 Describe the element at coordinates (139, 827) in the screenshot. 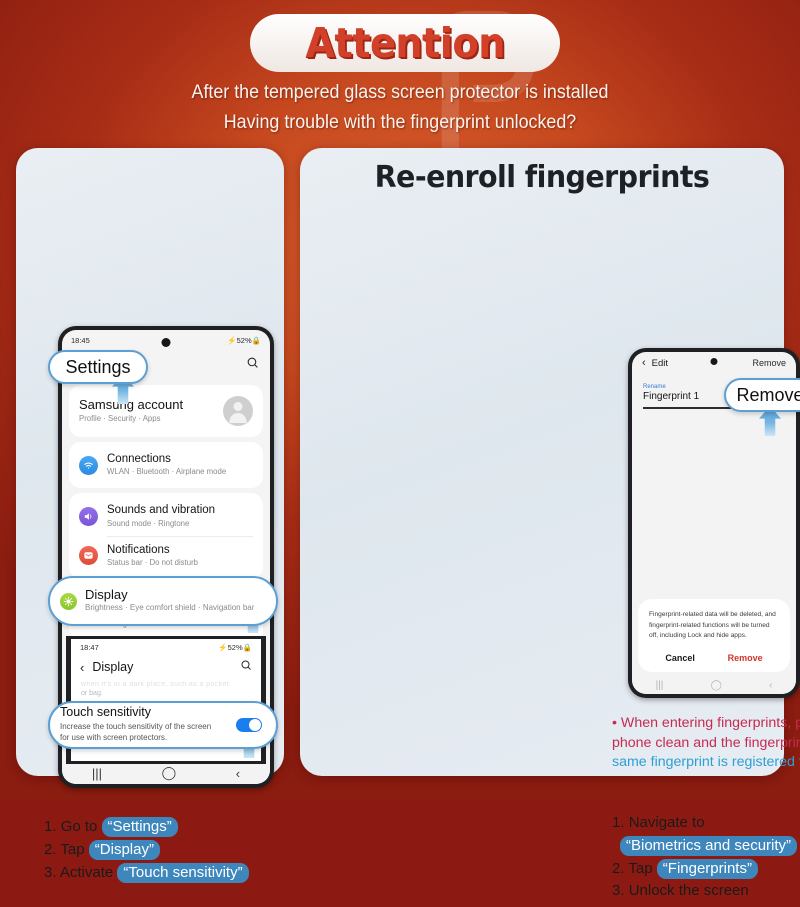

I see `highlight-chip: “Settings”` at that location.